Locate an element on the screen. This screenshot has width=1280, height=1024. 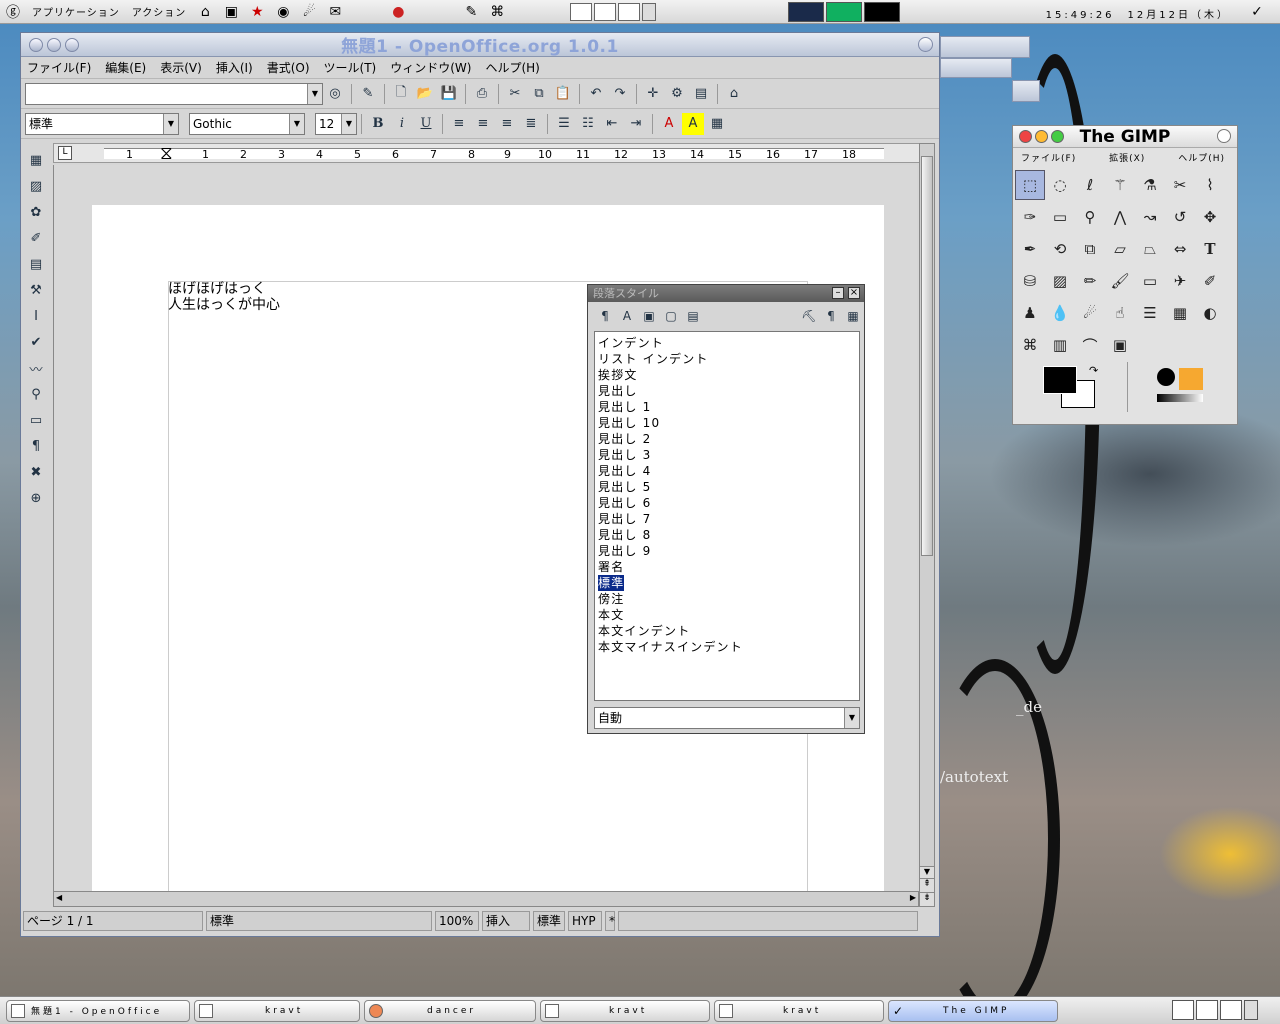
launcher-icon: ☄ is located at coordinates (309, 12).